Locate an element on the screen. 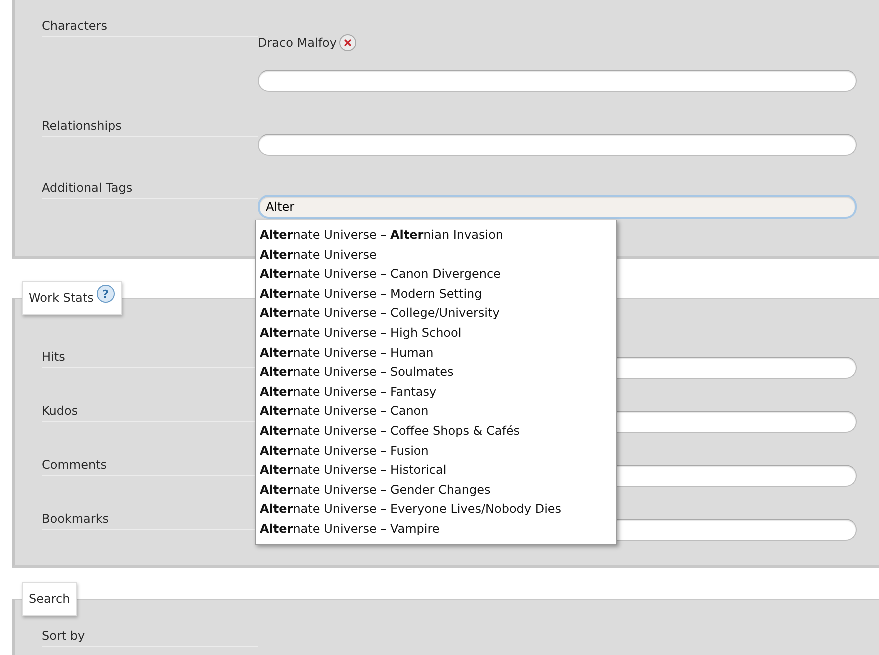 The width and height of the screenshot is (879, 655). suggestion-item: Alternate Universe is located at coordinates (436, 256).